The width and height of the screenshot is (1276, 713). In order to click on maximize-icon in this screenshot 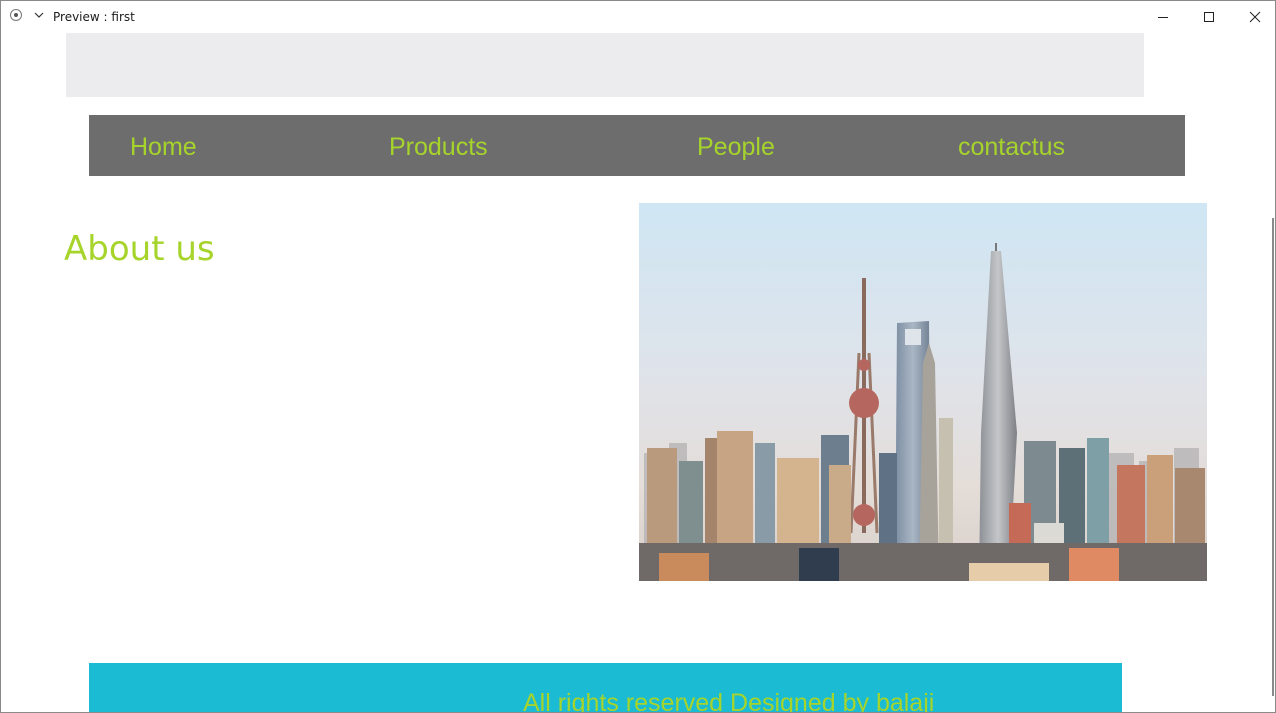, I will do `click(1209, 17)`.